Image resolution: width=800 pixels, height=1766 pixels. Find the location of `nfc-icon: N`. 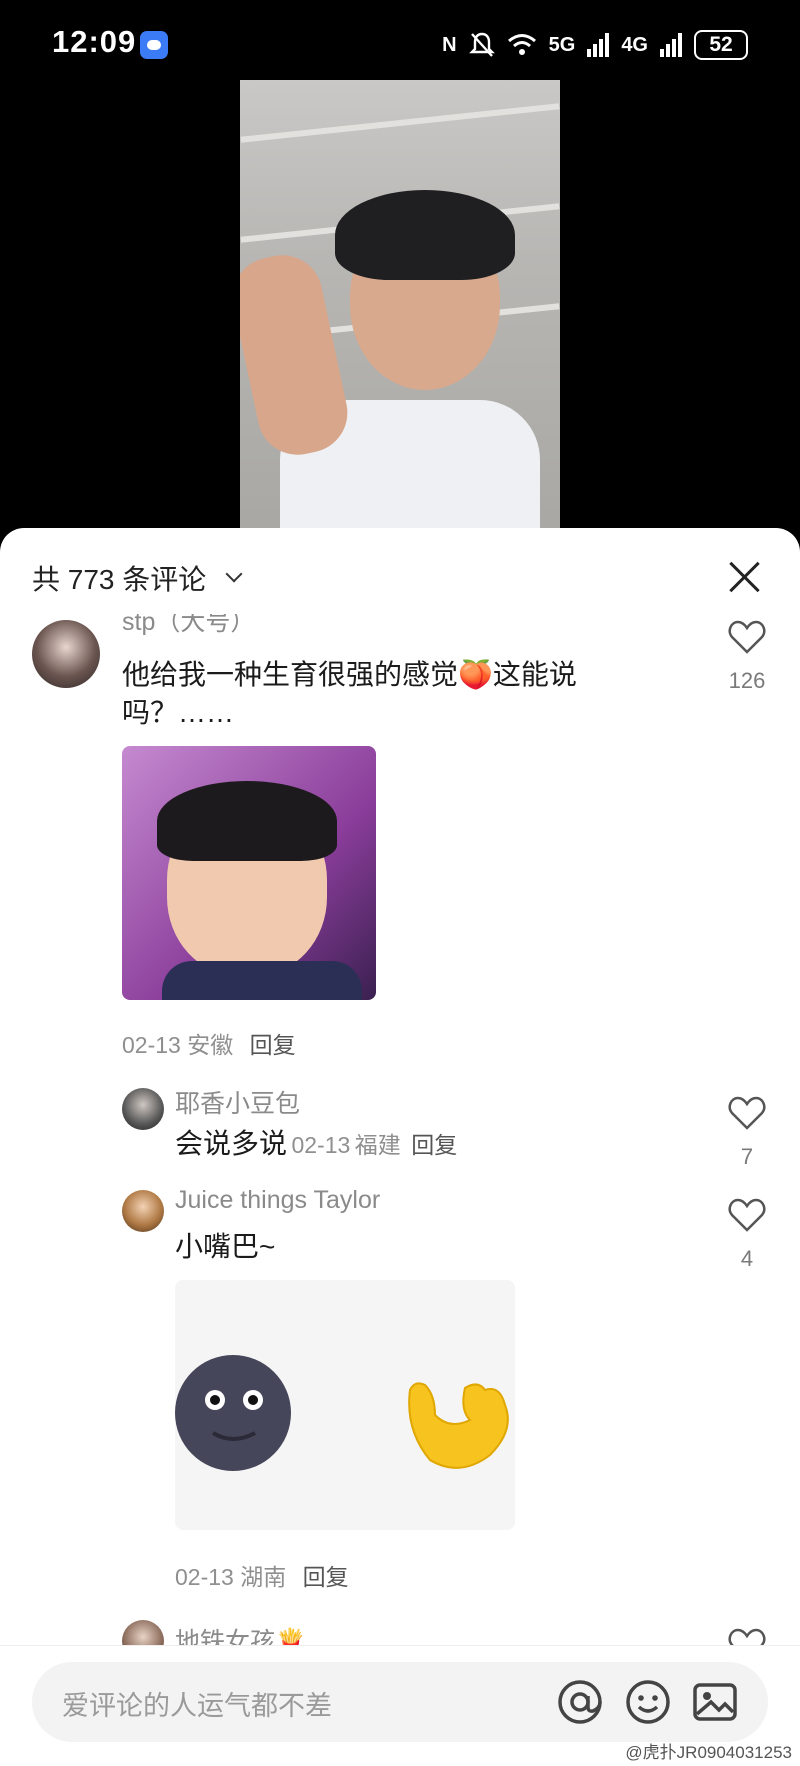

nfc-icon: N is located at coordinates (449, 44).